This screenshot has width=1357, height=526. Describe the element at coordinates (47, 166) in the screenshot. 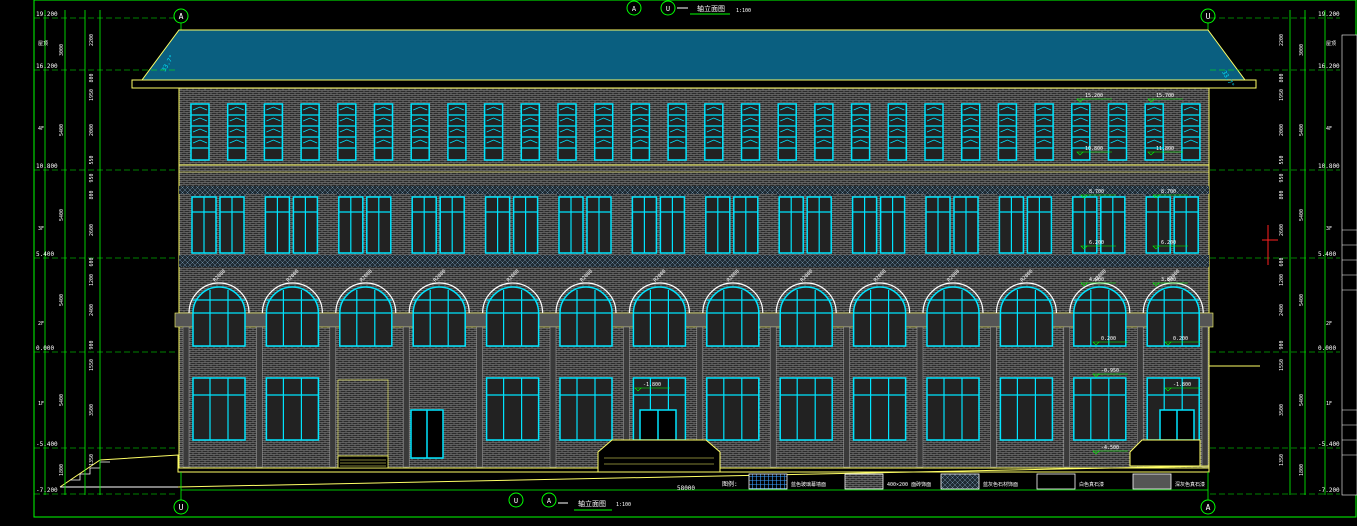

I see `level-label: 10.800` at that location.